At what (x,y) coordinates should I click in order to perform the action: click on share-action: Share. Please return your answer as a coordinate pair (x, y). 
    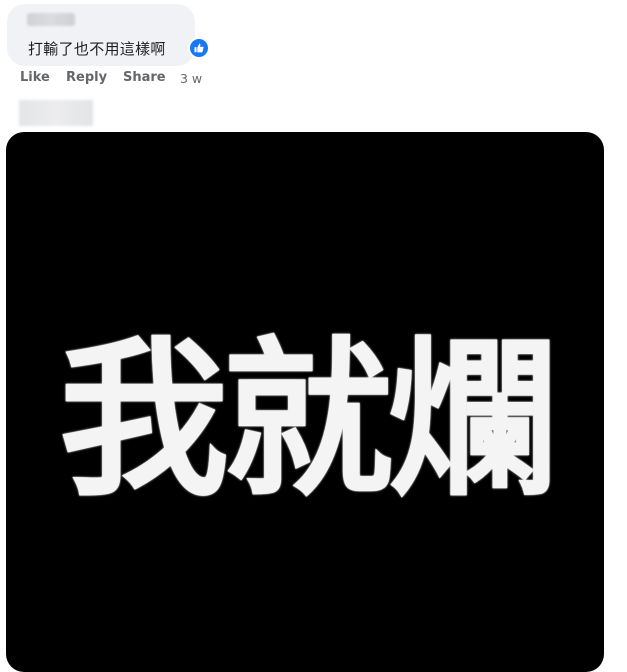
    Looking at the image, I should click on (144, 77).